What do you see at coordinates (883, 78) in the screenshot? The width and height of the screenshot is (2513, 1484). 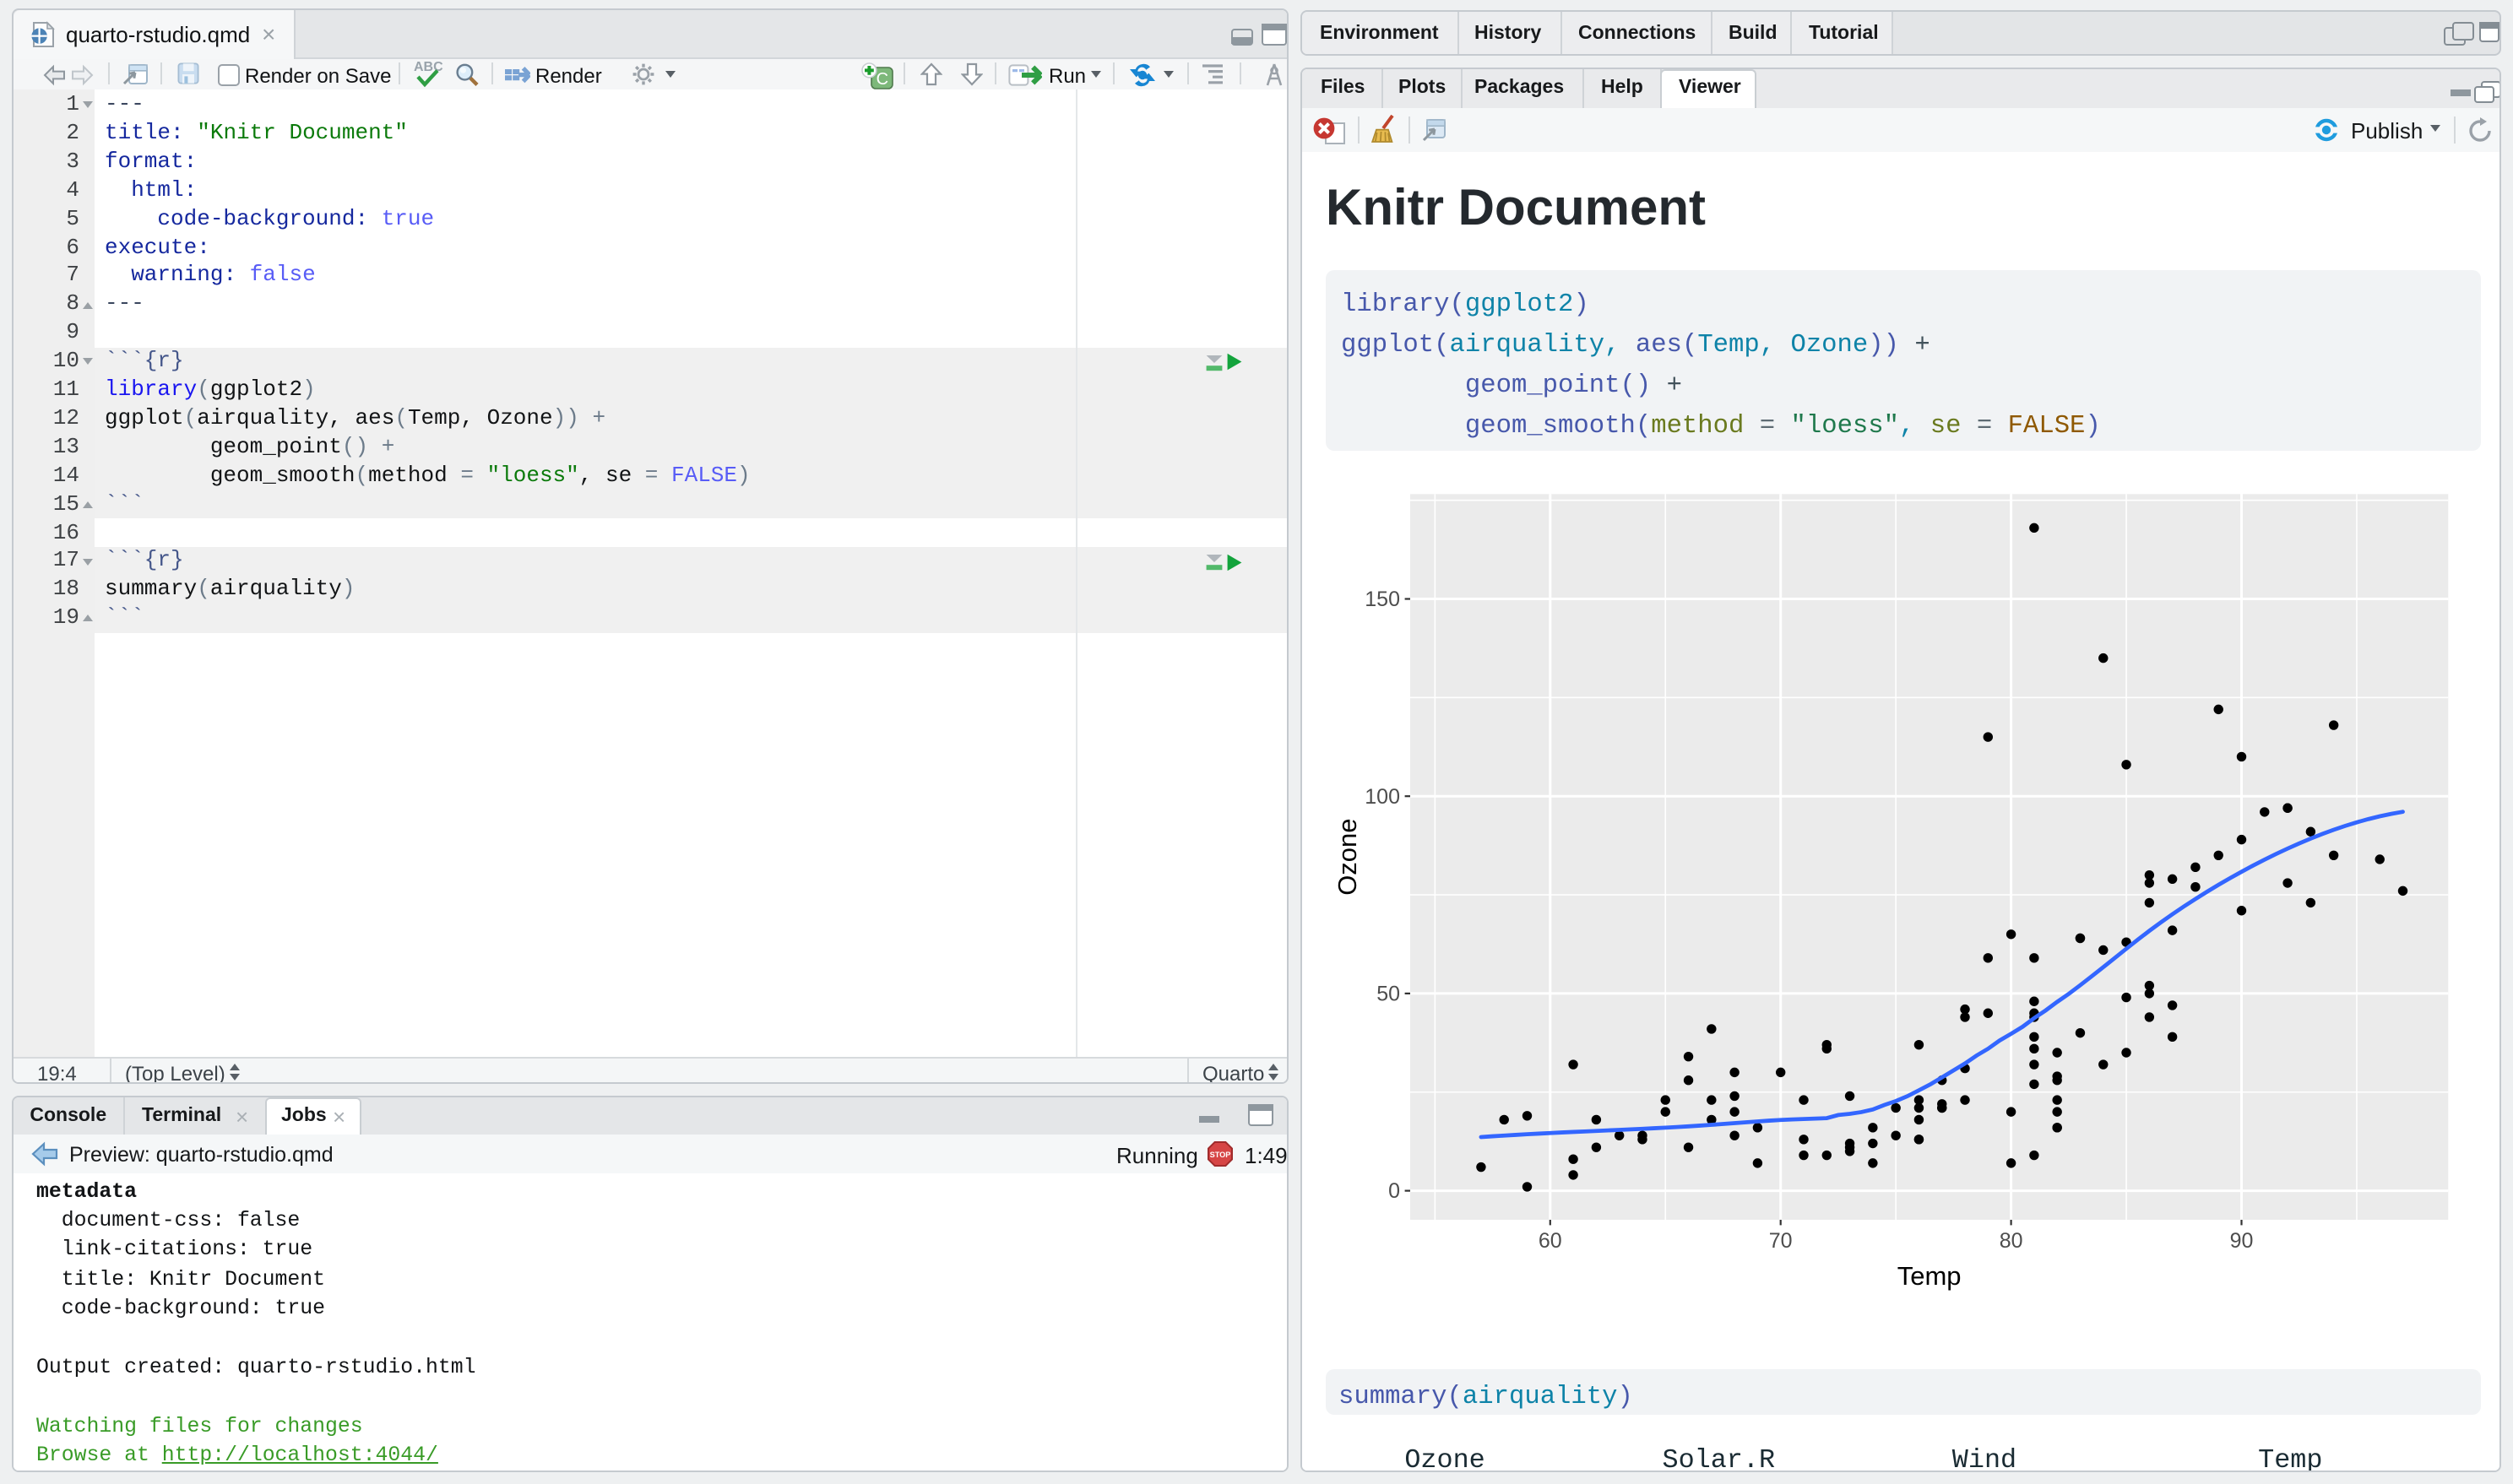 I see `svg-text: C` at bounding box center [883, 78].